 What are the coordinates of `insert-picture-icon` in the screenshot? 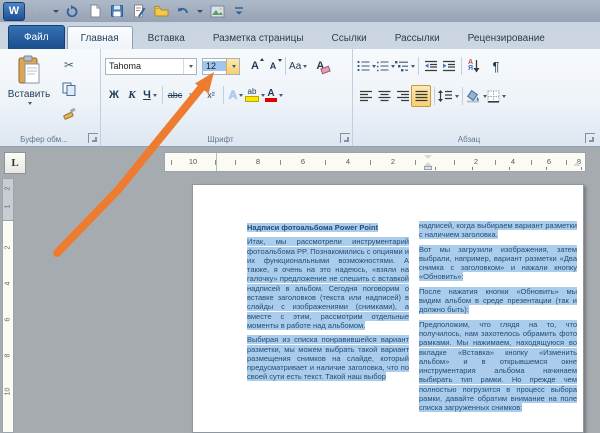 It's located at (217, 11).